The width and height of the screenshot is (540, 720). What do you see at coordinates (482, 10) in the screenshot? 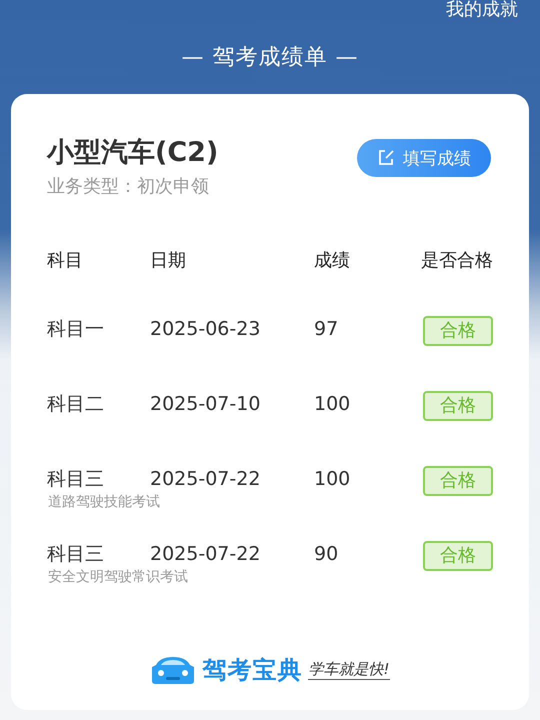
I see `achievements-link: 我的成就` at bounding box center [482, 10].